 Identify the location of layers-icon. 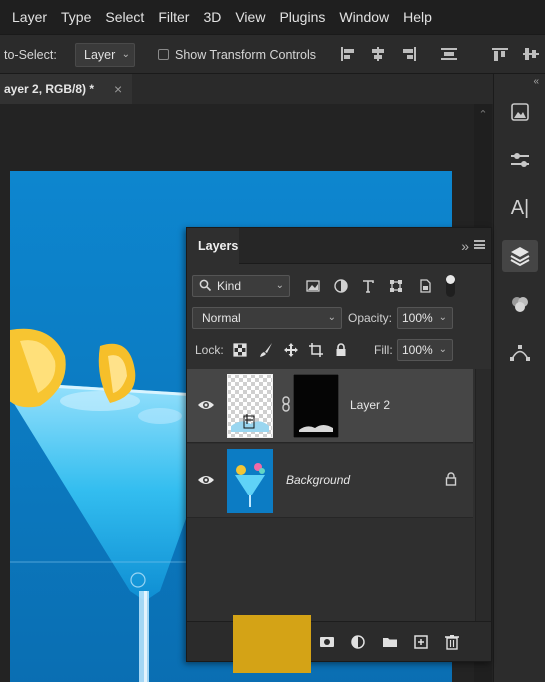
(520, 256).